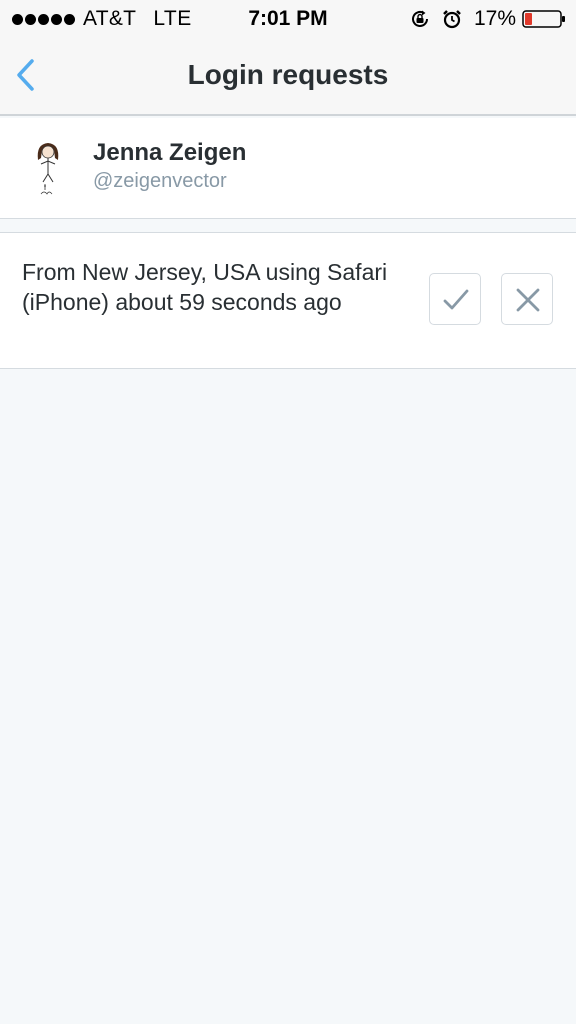  I want to click on deny-button, so click(527, 299).